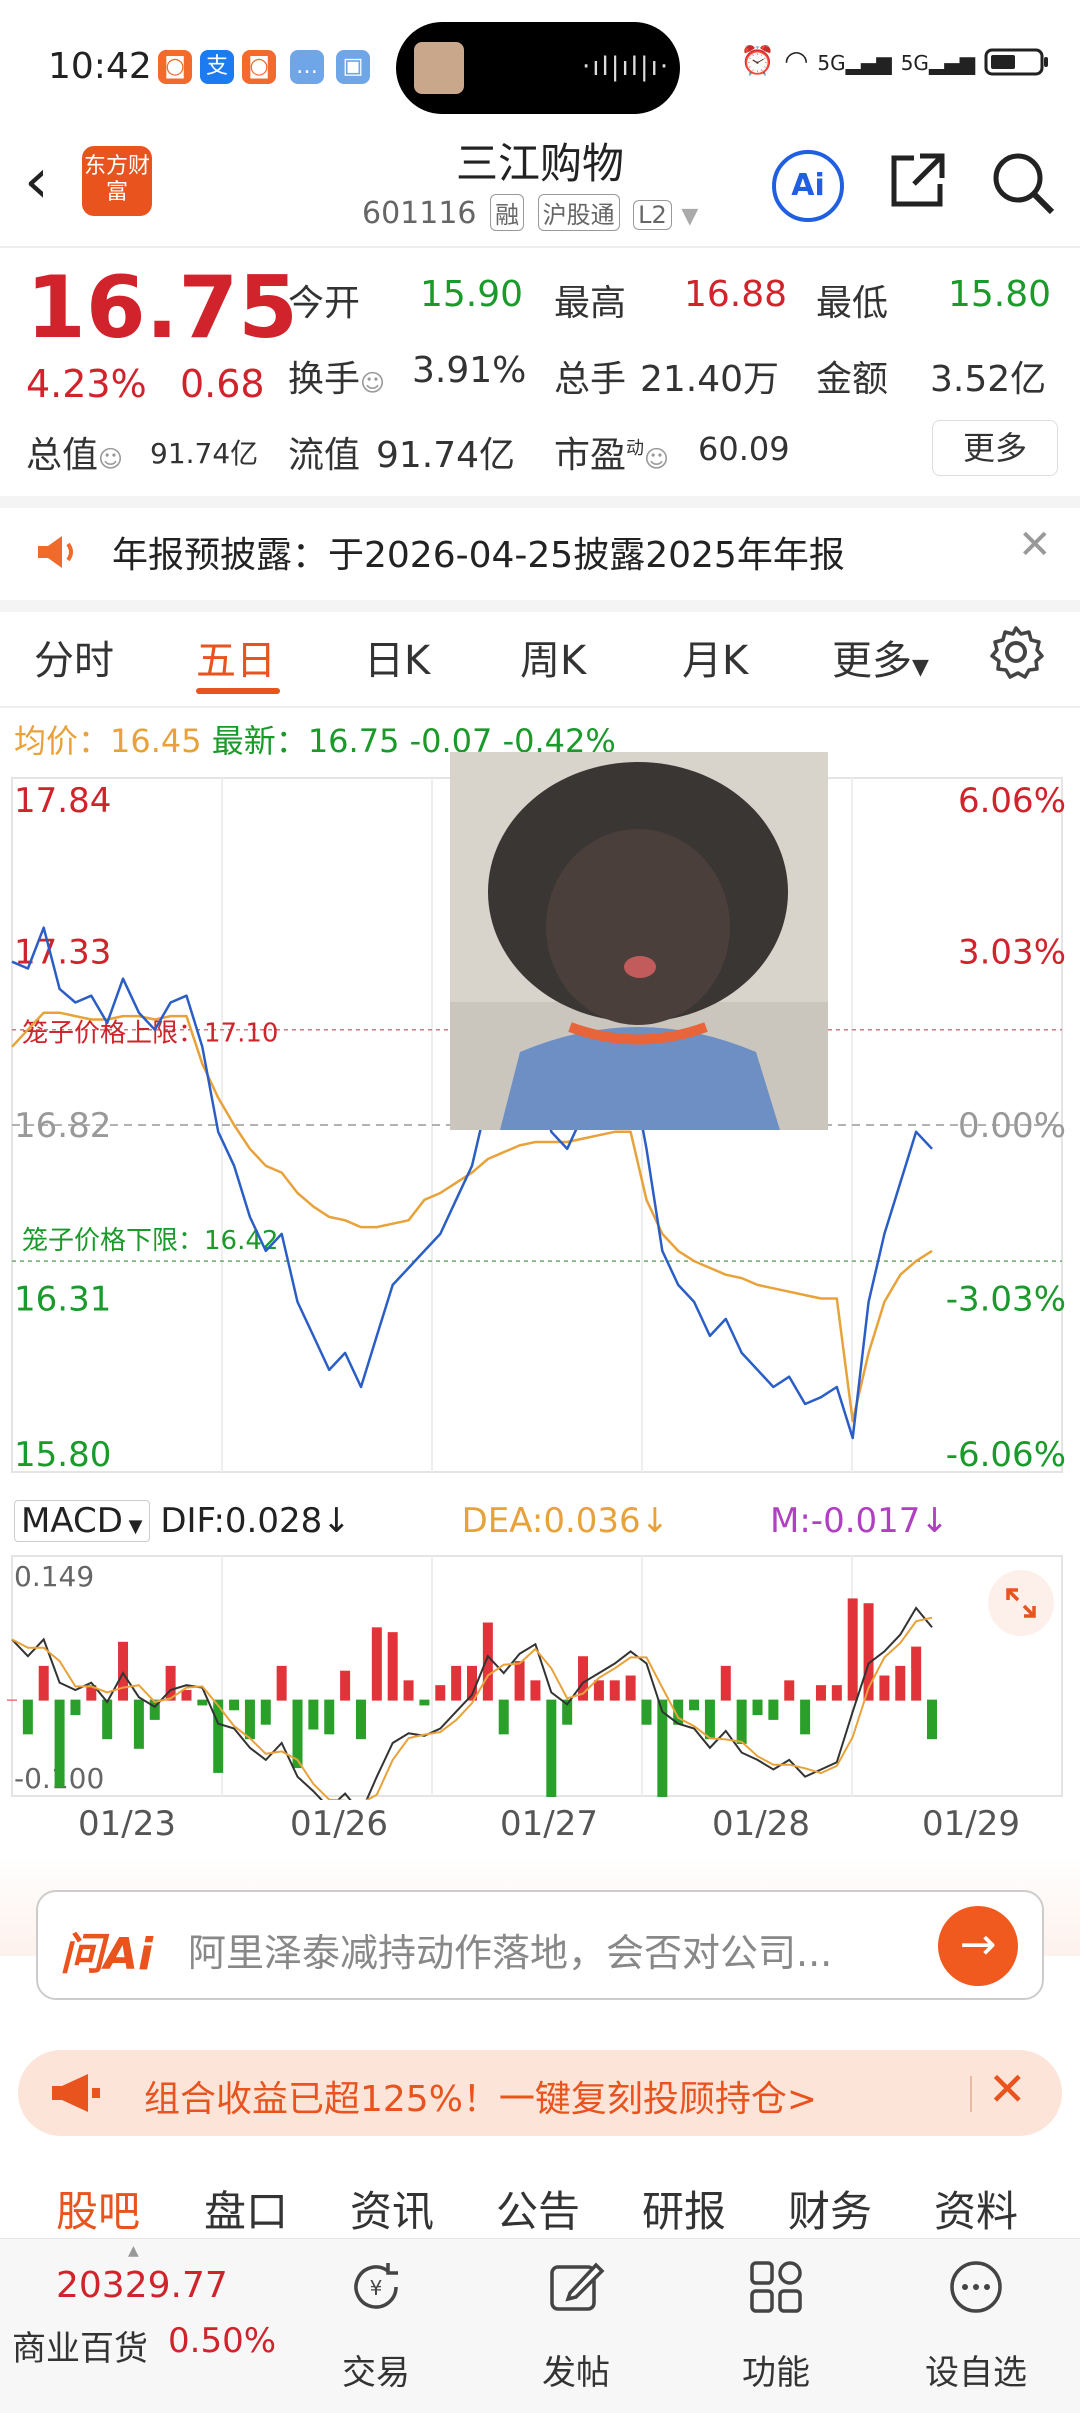 Image resolution: width=1080 pixels, height=2413 pixels. Describe the element at coordinates (419, 213) in the screenshot. I see `stock-code: 601116` at that location.